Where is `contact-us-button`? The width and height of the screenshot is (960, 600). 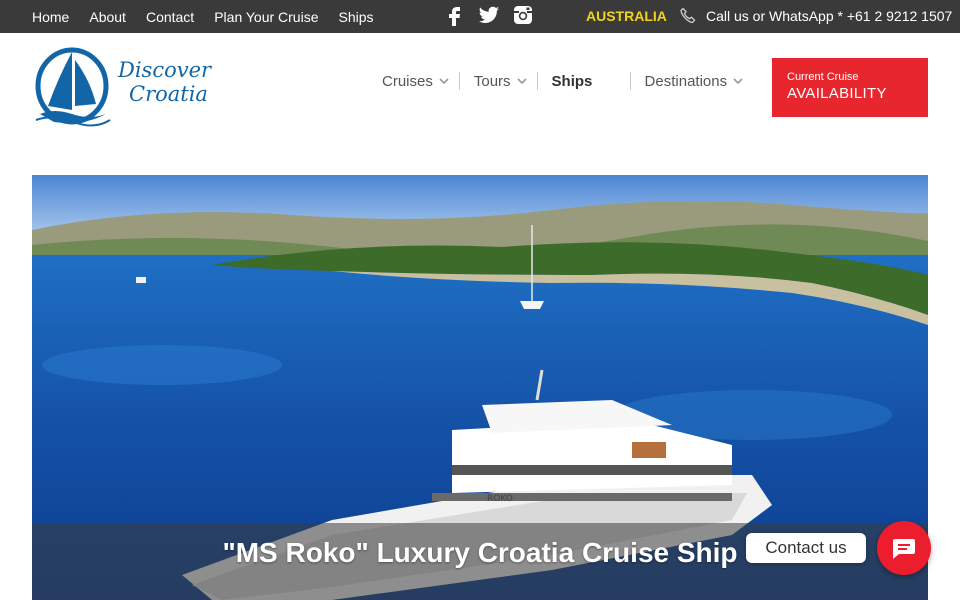 contact-us-button is located at coordinates (904, 548).